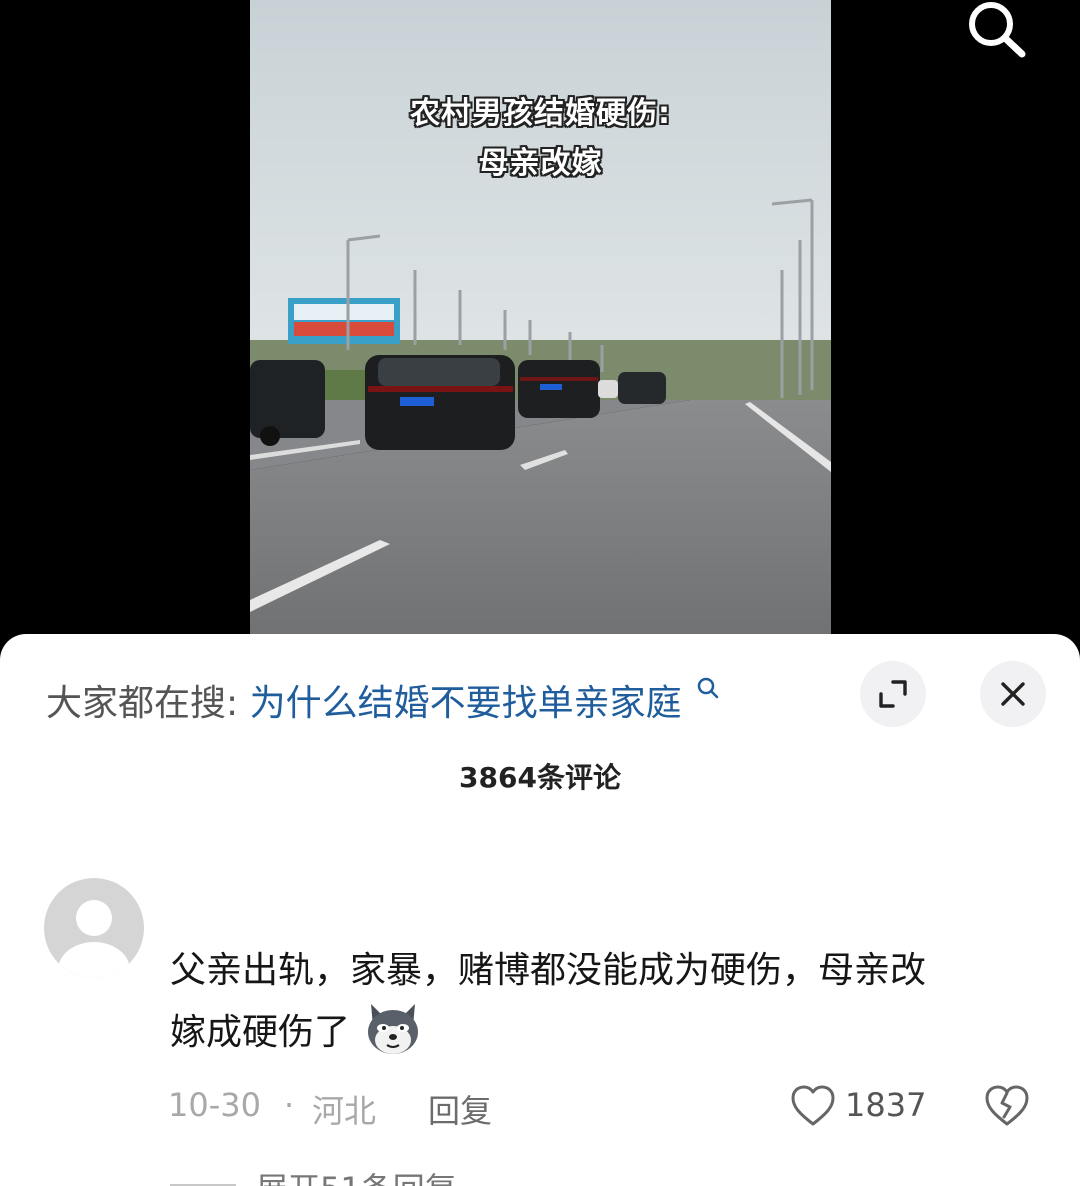 The height and width of the screenshot is (1186, 1080). I want to click on comment-location: 河北, so click(344, 1111).